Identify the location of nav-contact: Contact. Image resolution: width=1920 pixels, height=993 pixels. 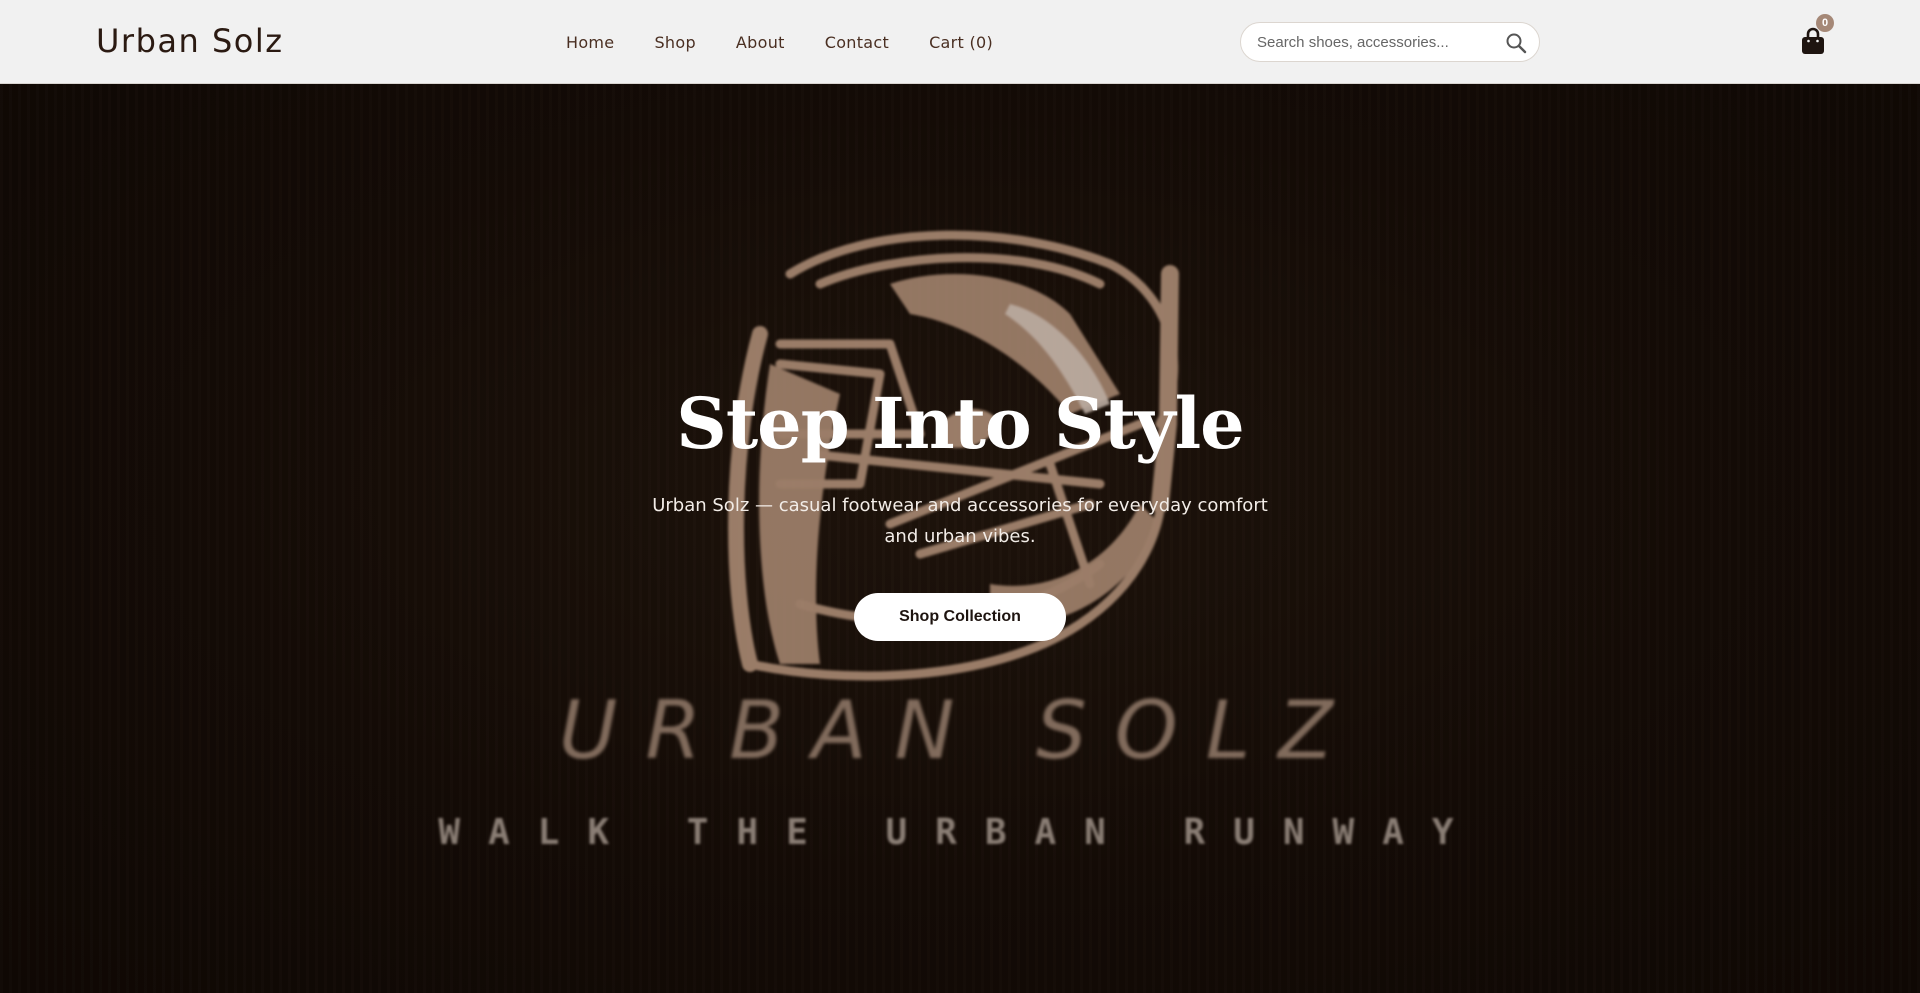
(857, 42).